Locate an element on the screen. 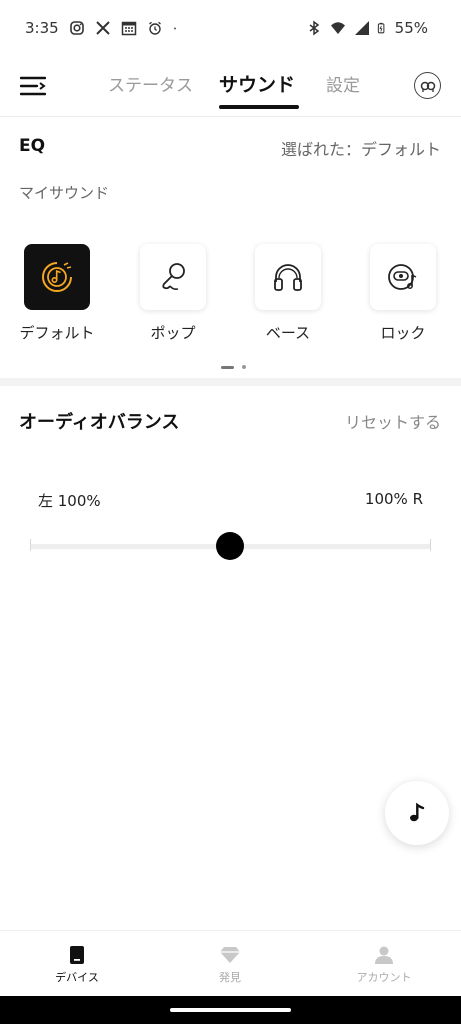 Image resolution: width=461 pixels, height=1024 pixels. eq-presets: デフォルト ポップ ベース ロック is located at coordinates (230, 299).